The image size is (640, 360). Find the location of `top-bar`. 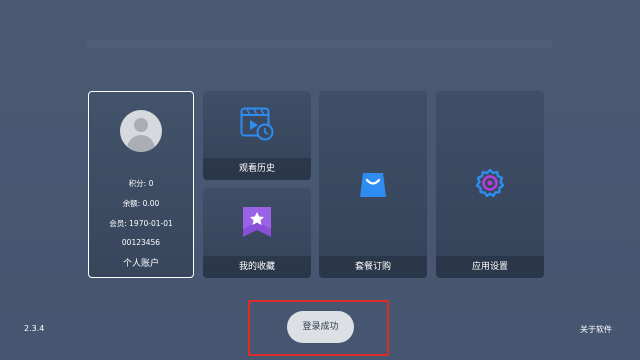

top-bar is located at coordinates (319, 44).